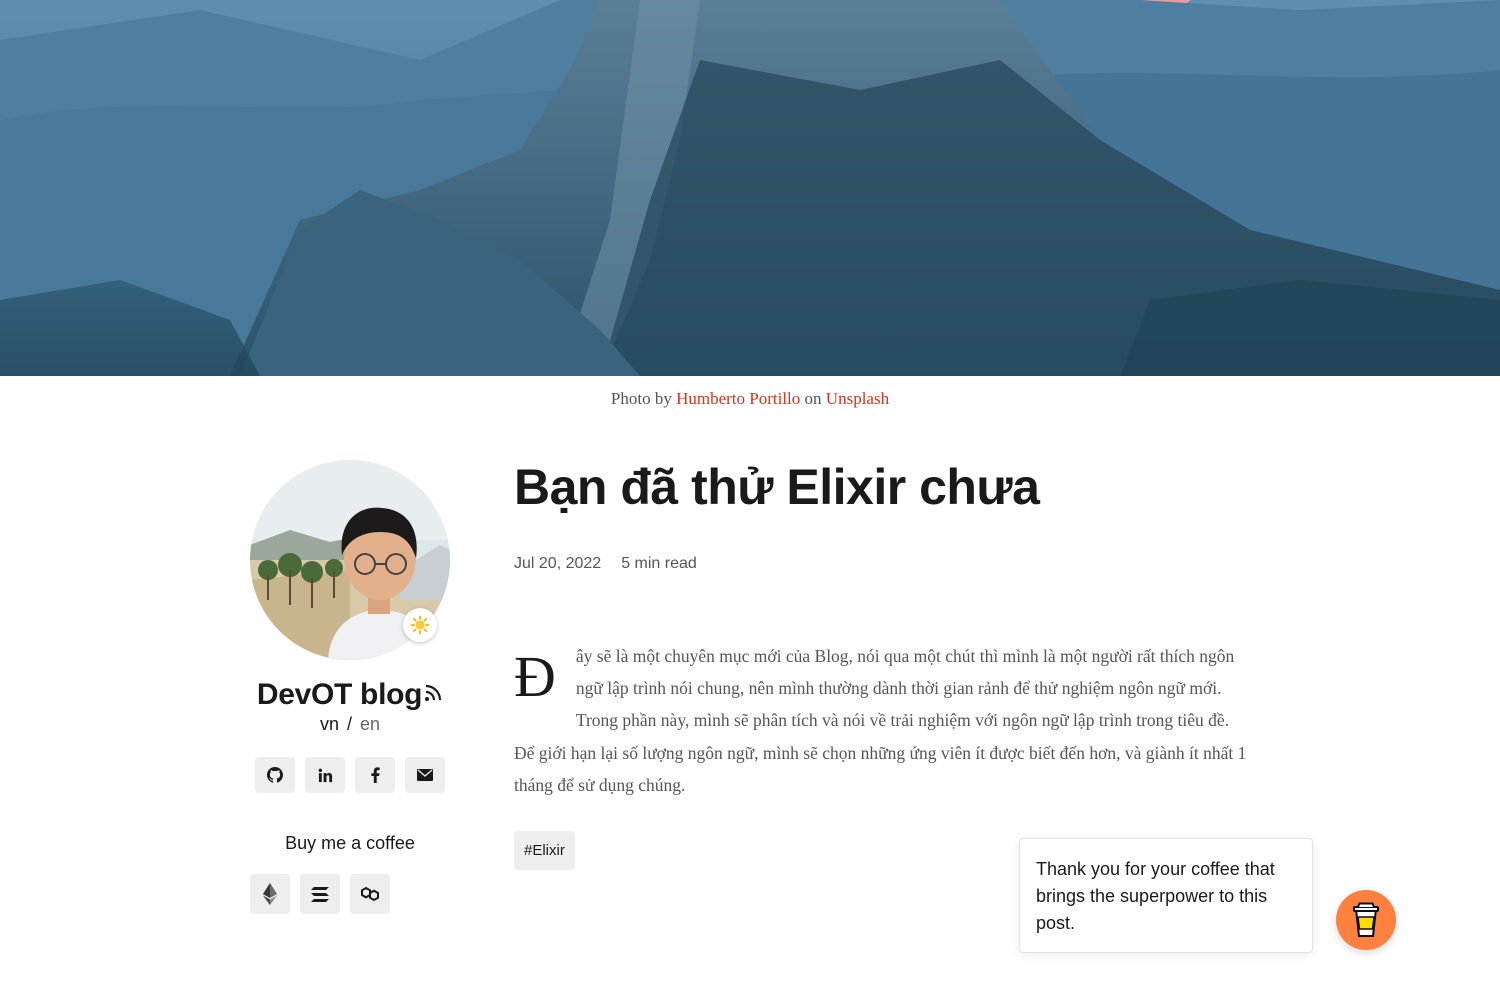 This screenshot has height=1000, width=1500. Describe the element at coordinates (340, 694) in the screenshot. I see `blog-name: DevOT blog` at that location.